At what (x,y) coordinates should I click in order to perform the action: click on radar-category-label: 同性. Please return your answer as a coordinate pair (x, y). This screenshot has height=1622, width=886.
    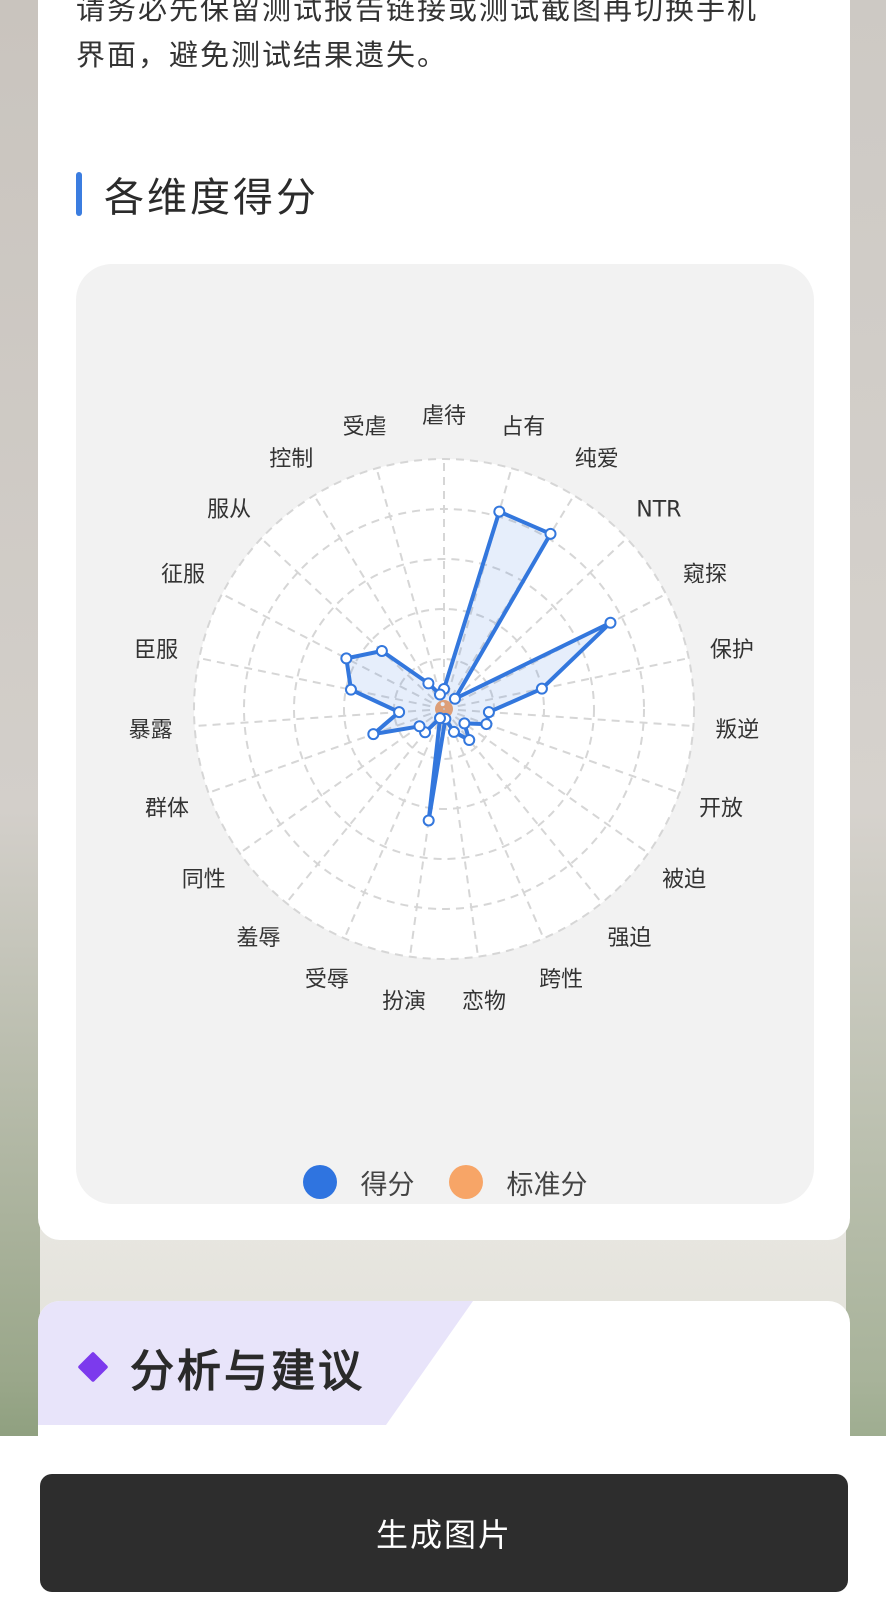
    Looking at the image, I should click on (204, 880).